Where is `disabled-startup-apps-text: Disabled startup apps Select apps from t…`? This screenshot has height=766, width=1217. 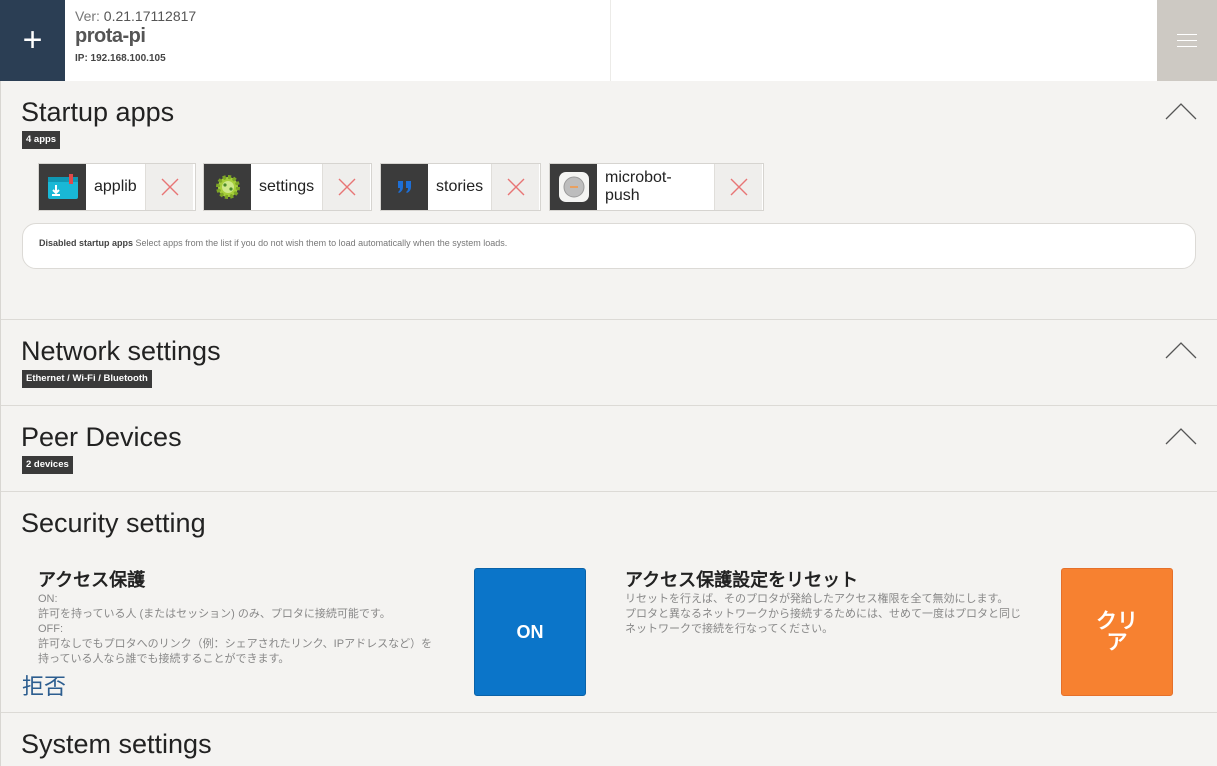 disabled-startup-apps-text: Disabled startup apps Select apps from t… is located at coordinates (273, 243).